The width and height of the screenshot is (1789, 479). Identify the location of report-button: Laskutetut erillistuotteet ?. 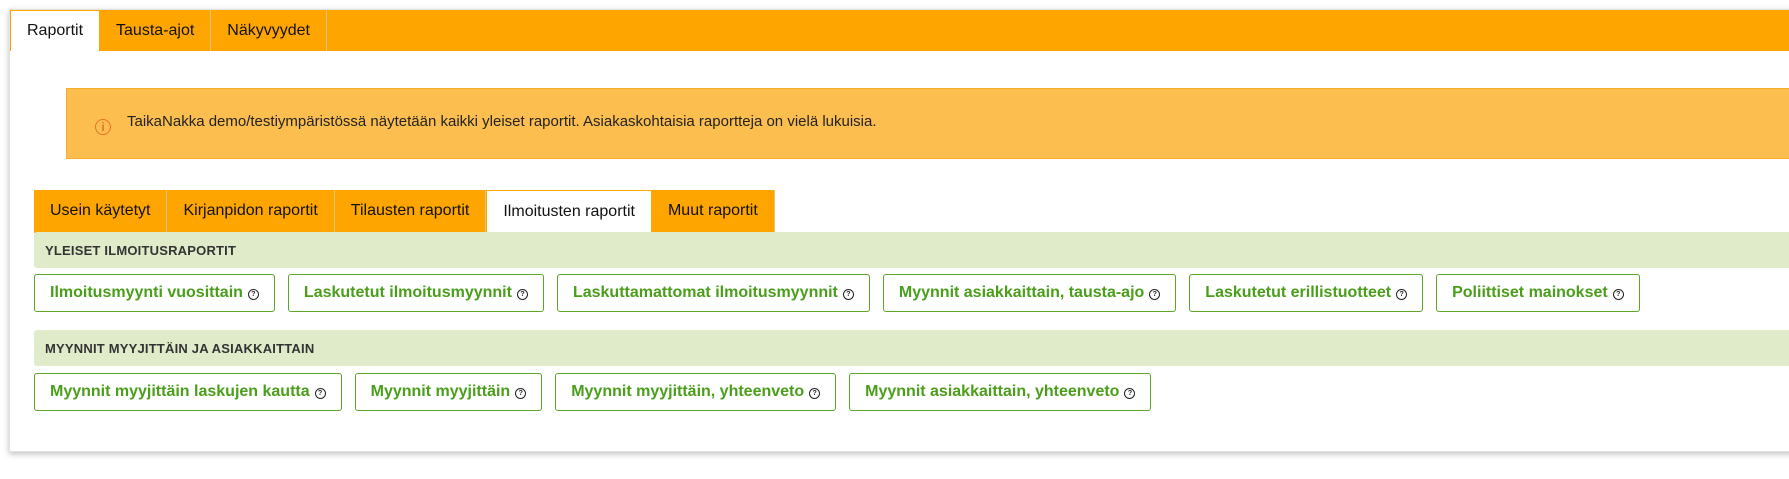
(1306, 293).